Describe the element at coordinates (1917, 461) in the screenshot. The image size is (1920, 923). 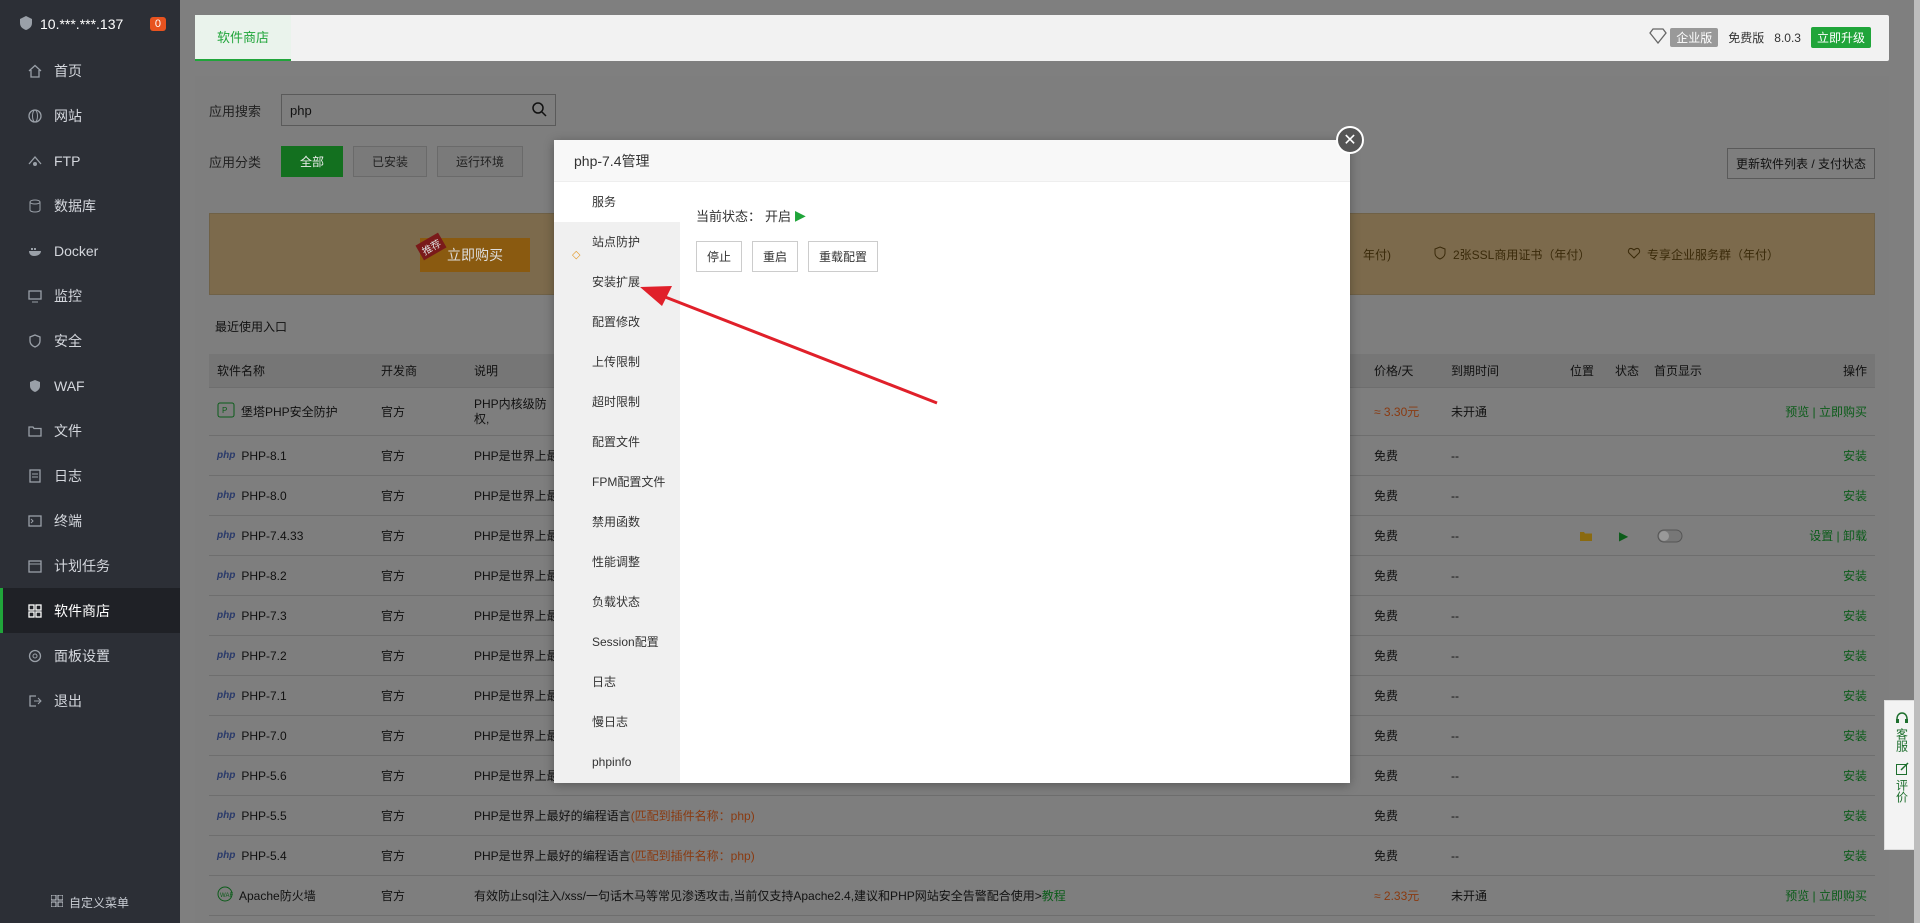
I see `page-scrollbar` at that location.